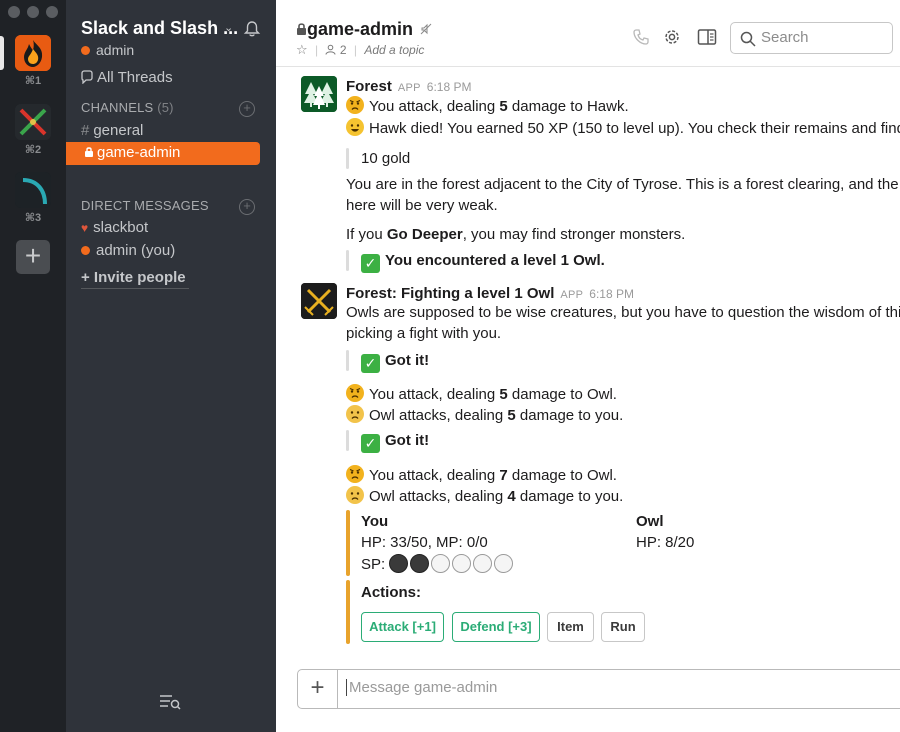 Image resolution: width=900 pixels, height=732 pixels. What do you see at coordinates (402, 627) in the screenshot?
I see `attack-button: Attack [+1]` at bounding box center [402, 627].